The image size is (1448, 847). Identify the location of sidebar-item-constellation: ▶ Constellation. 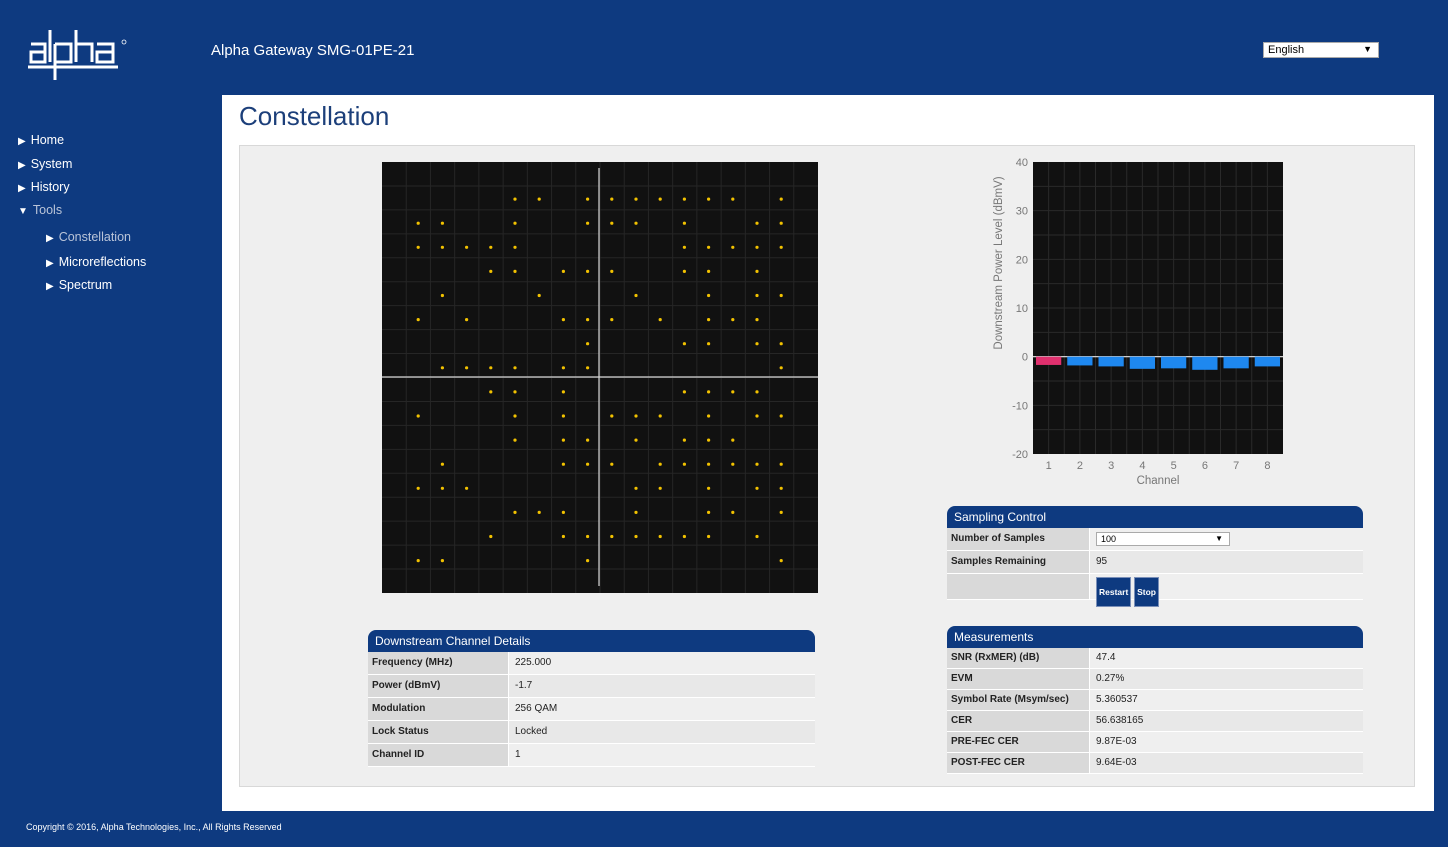
(88, 237).